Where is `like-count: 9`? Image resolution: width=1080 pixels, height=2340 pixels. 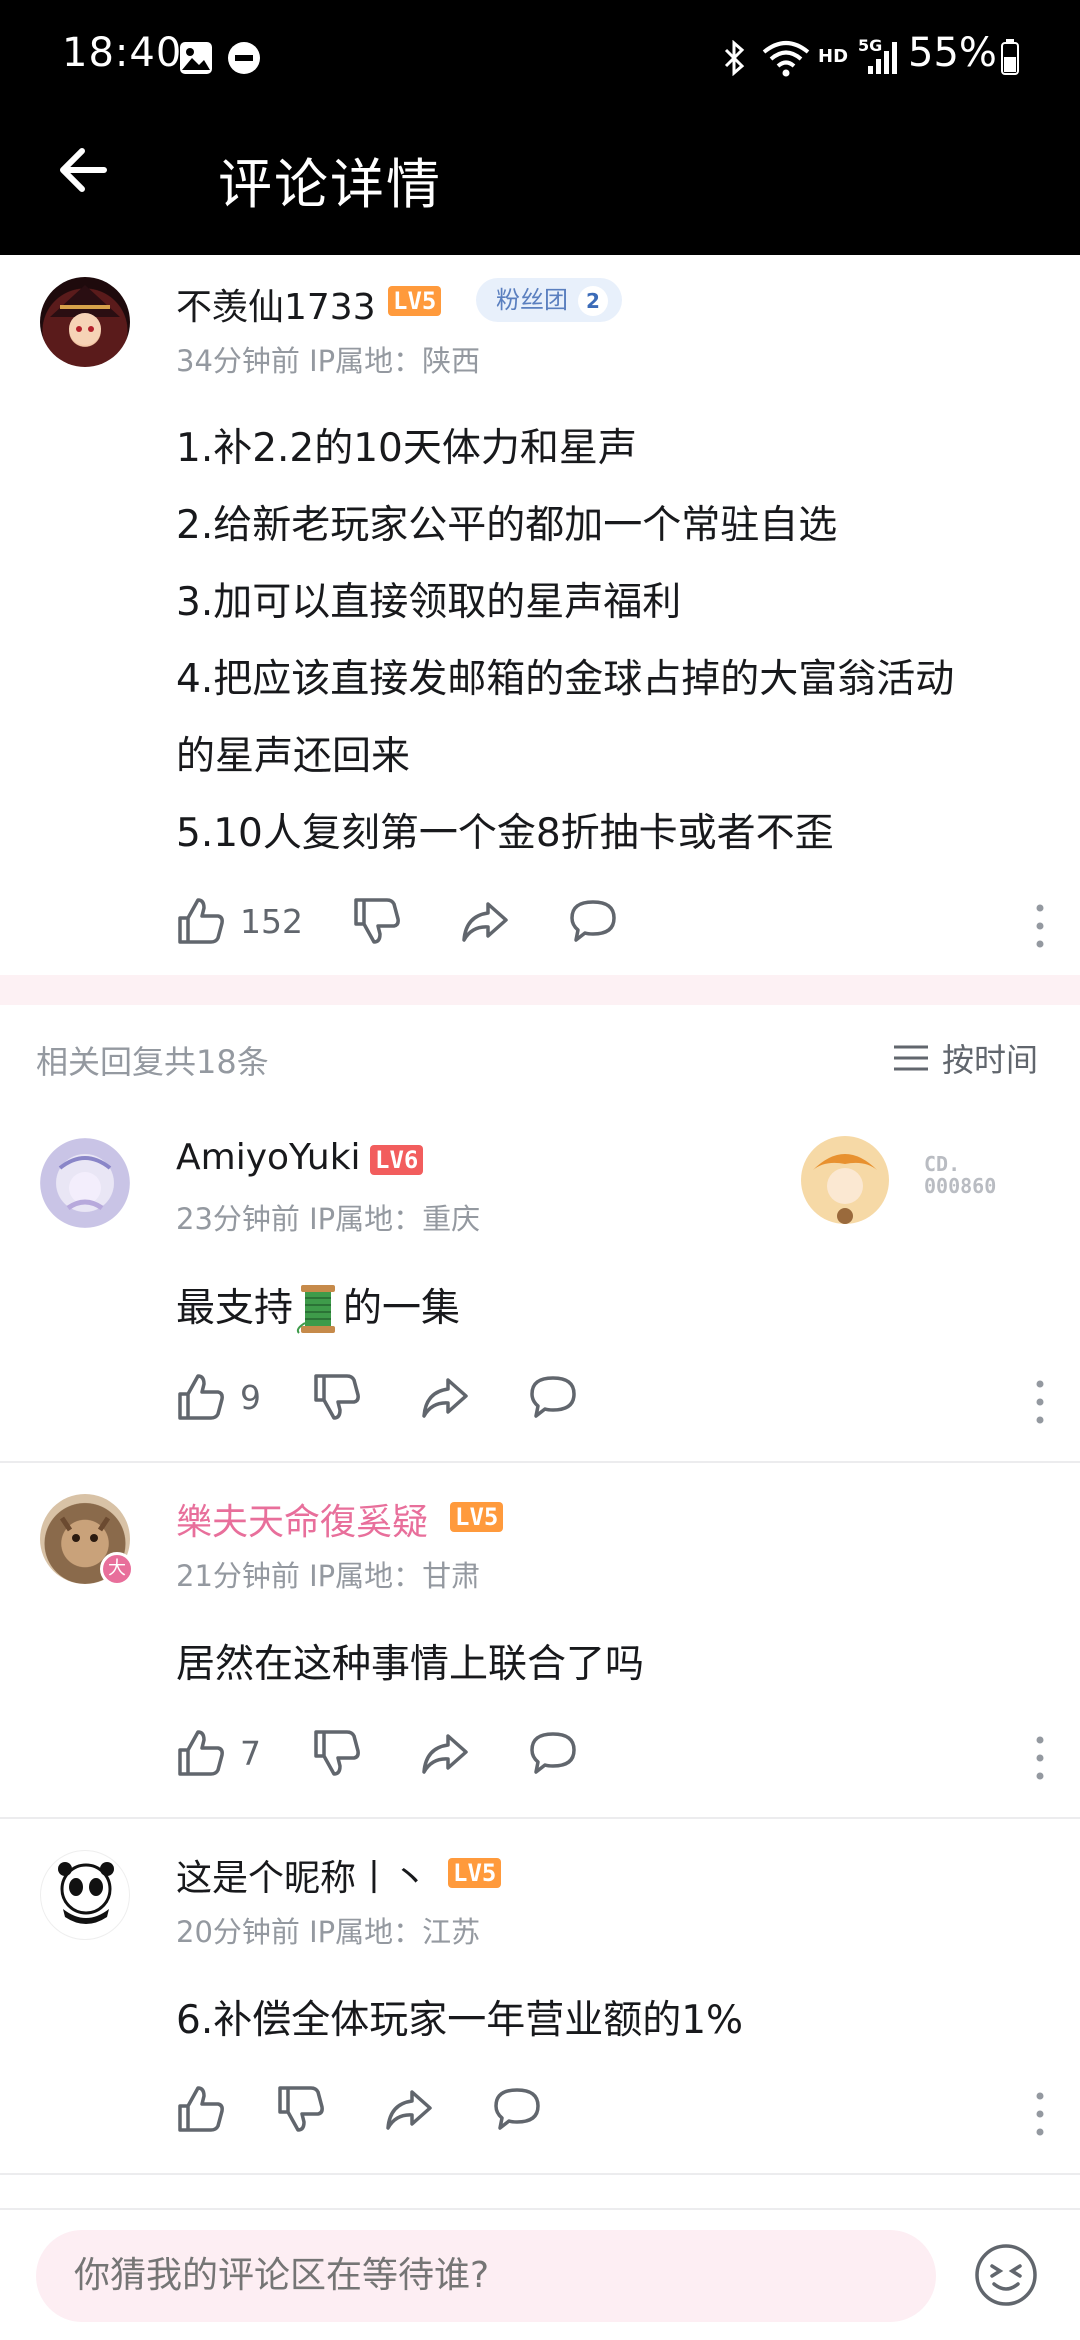 like-count: 9 is located at coordinates (250, 1397).